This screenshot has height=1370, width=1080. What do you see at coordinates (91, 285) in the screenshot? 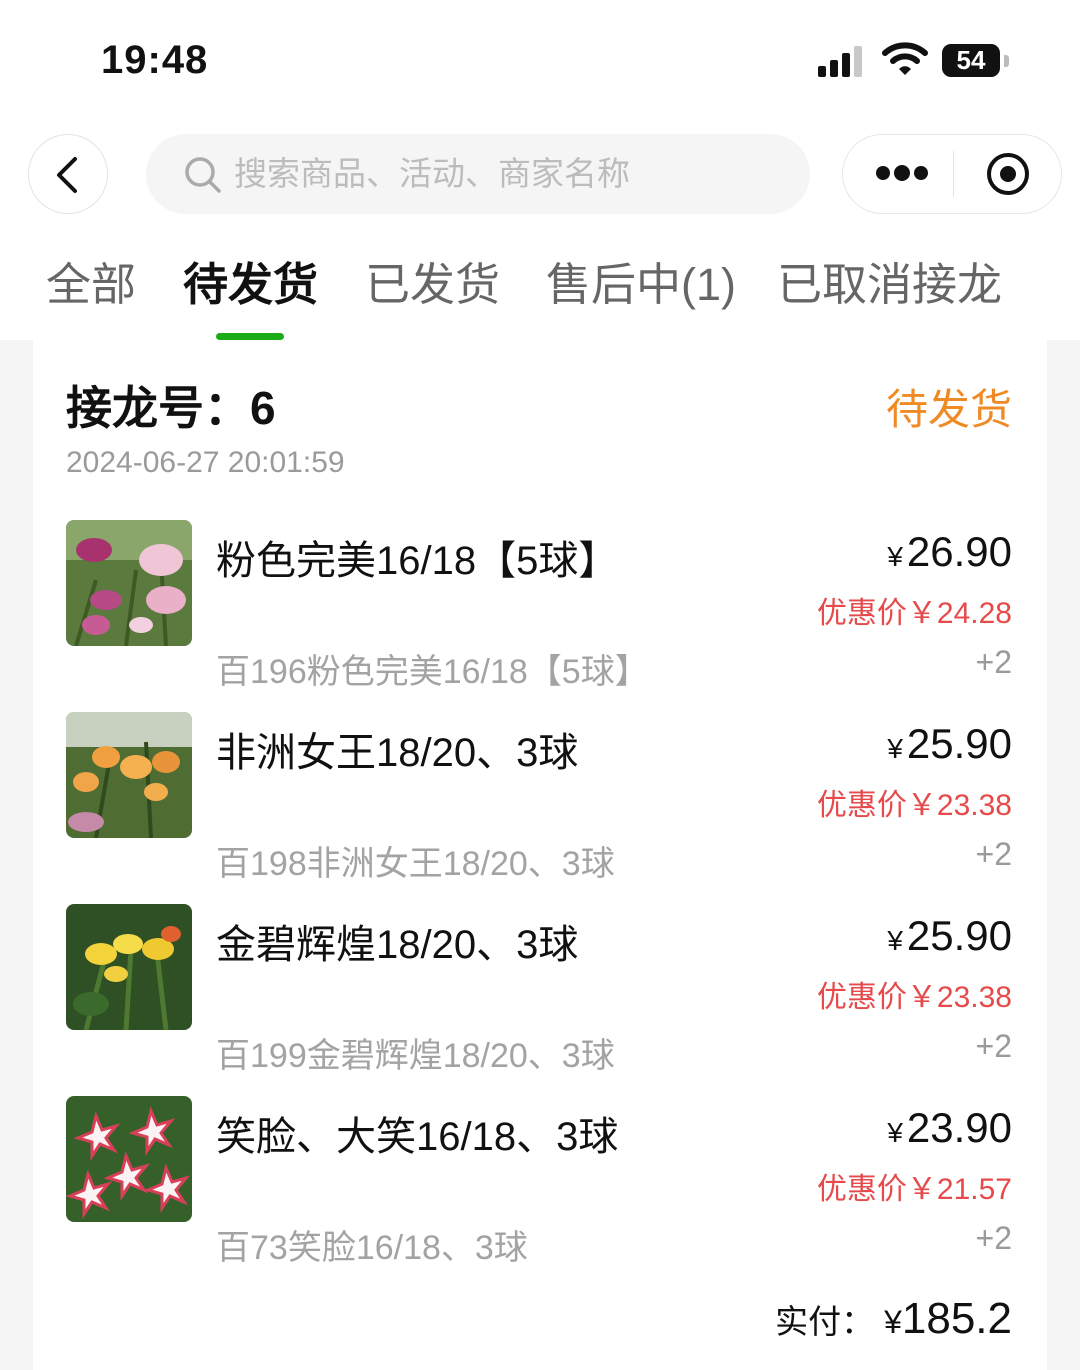
I see `tab-all: 全部` at bounding box center [91, 285].